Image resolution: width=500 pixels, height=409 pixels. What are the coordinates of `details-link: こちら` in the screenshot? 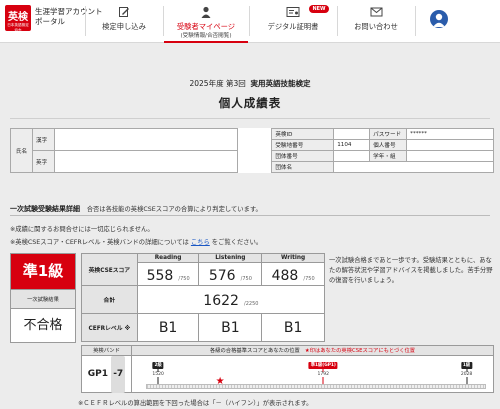 It's located at (200, 242).